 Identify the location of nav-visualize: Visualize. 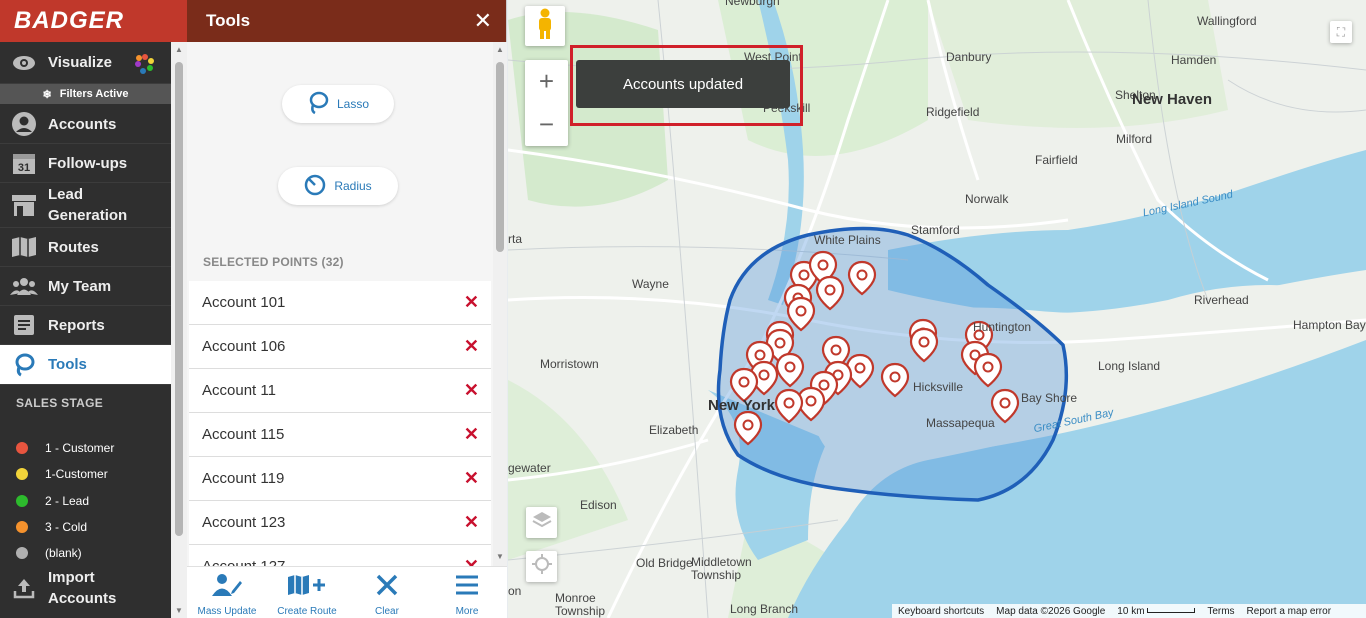
(85, 63).